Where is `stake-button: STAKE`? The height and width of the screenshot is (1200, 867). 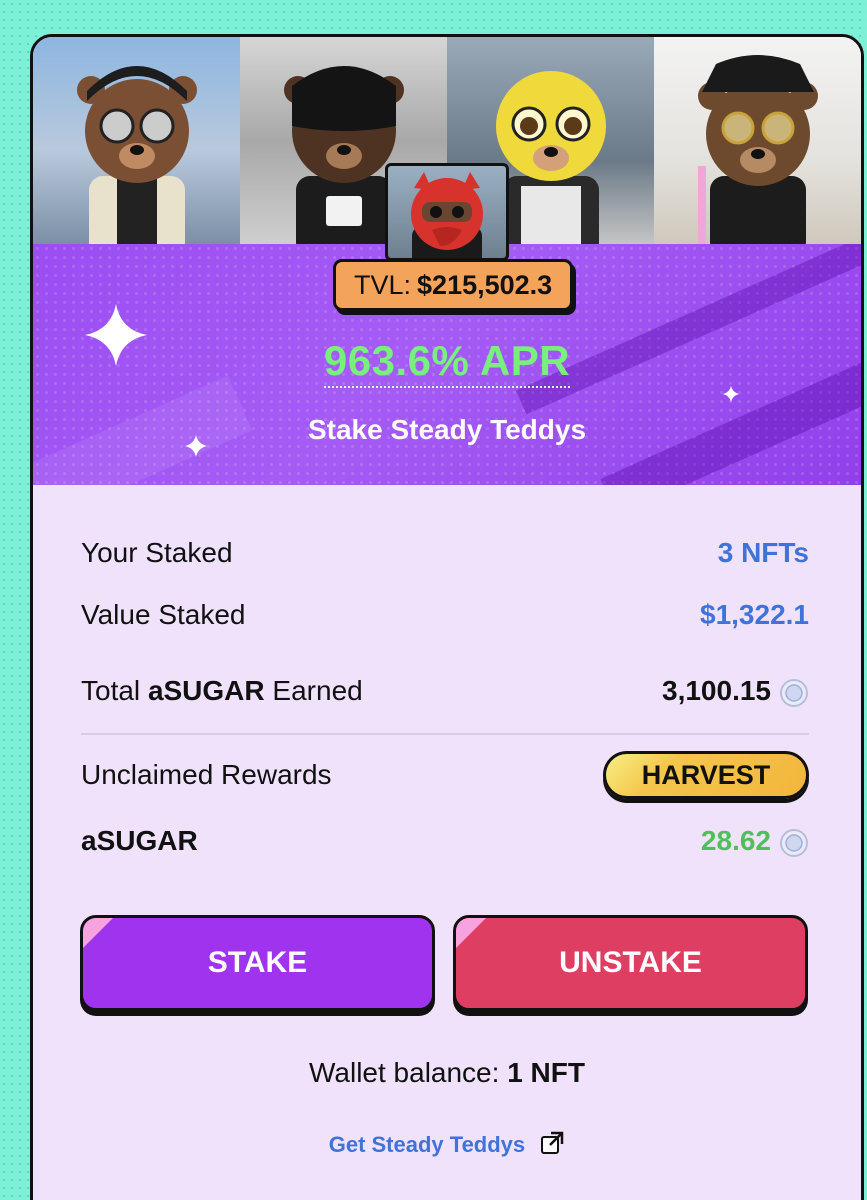 stake-button: STAKE is located at coordinates (257, 963).